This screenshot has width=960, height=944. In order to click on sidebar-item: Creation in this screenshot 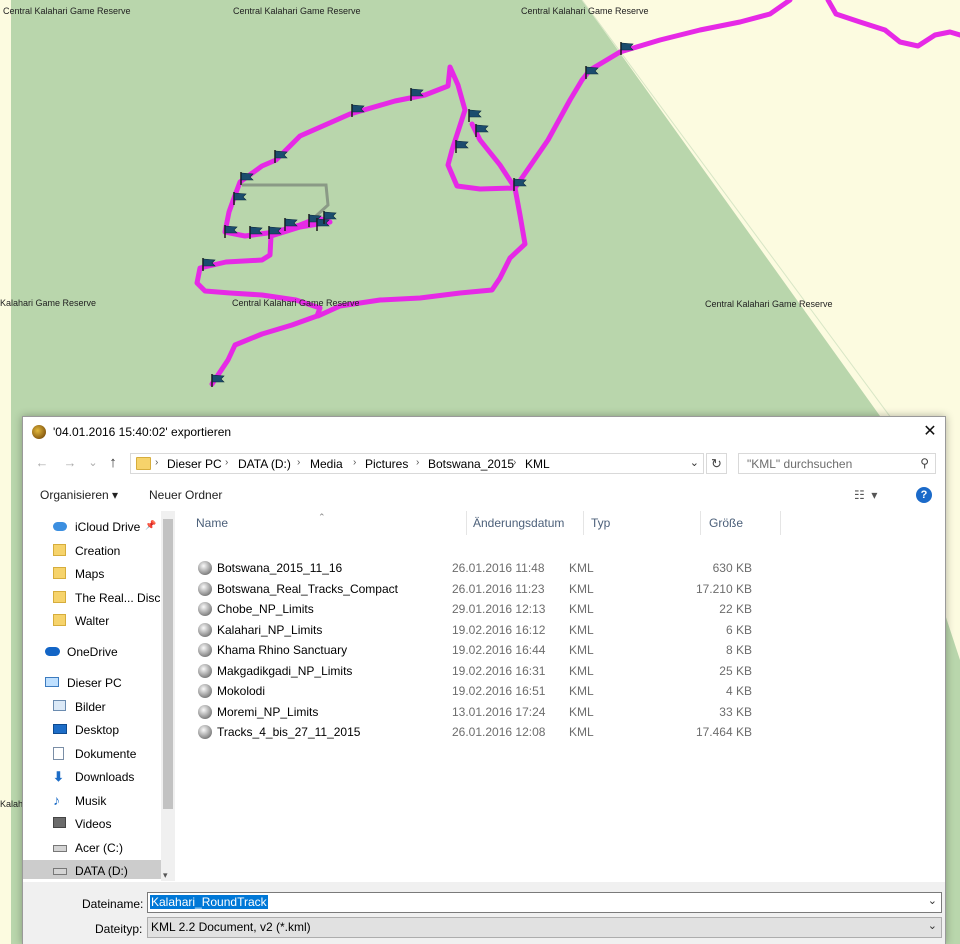, I will do `click(92, 551)`.